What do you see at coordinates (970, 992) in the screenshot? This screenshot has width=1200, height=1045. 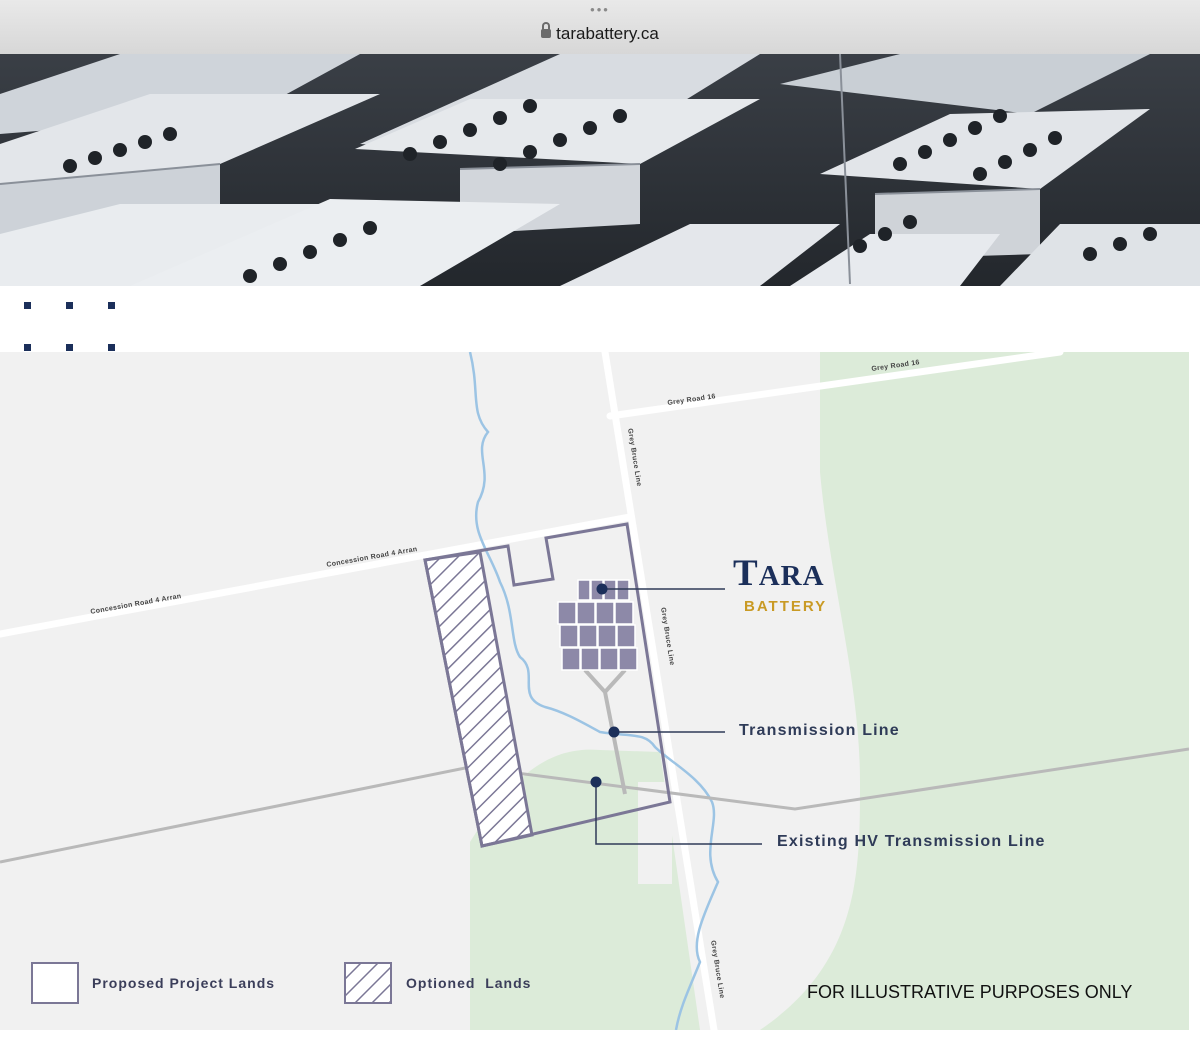 I see `illustrative-disclaimer: FOR ILLUSTRATIVE PURPOSES ONLY` at bounding box center [970, 992].